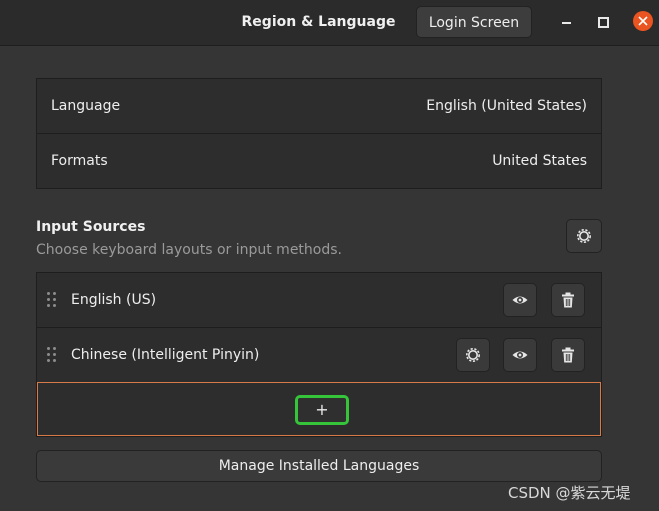  What do you see at coordinates (603, 22) in the screenshot?
I see `maximize-icon` at bounding box center [603, 22].